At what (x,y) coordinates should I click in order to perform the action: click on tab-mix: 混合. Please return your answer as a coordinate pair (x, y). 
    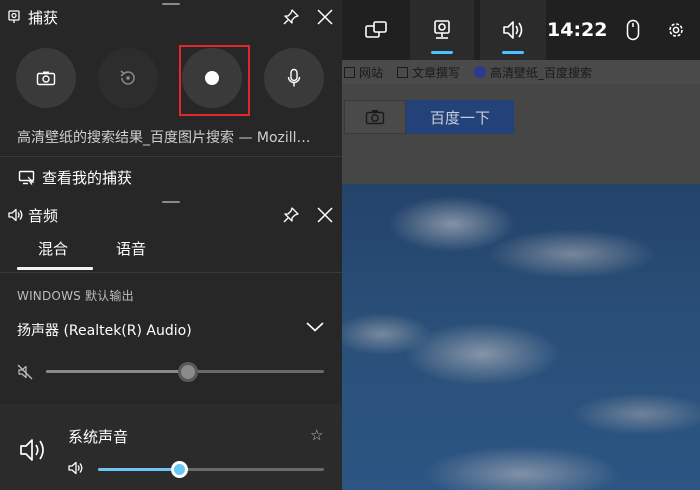
    Looking at the image, I should click on (53, 248).